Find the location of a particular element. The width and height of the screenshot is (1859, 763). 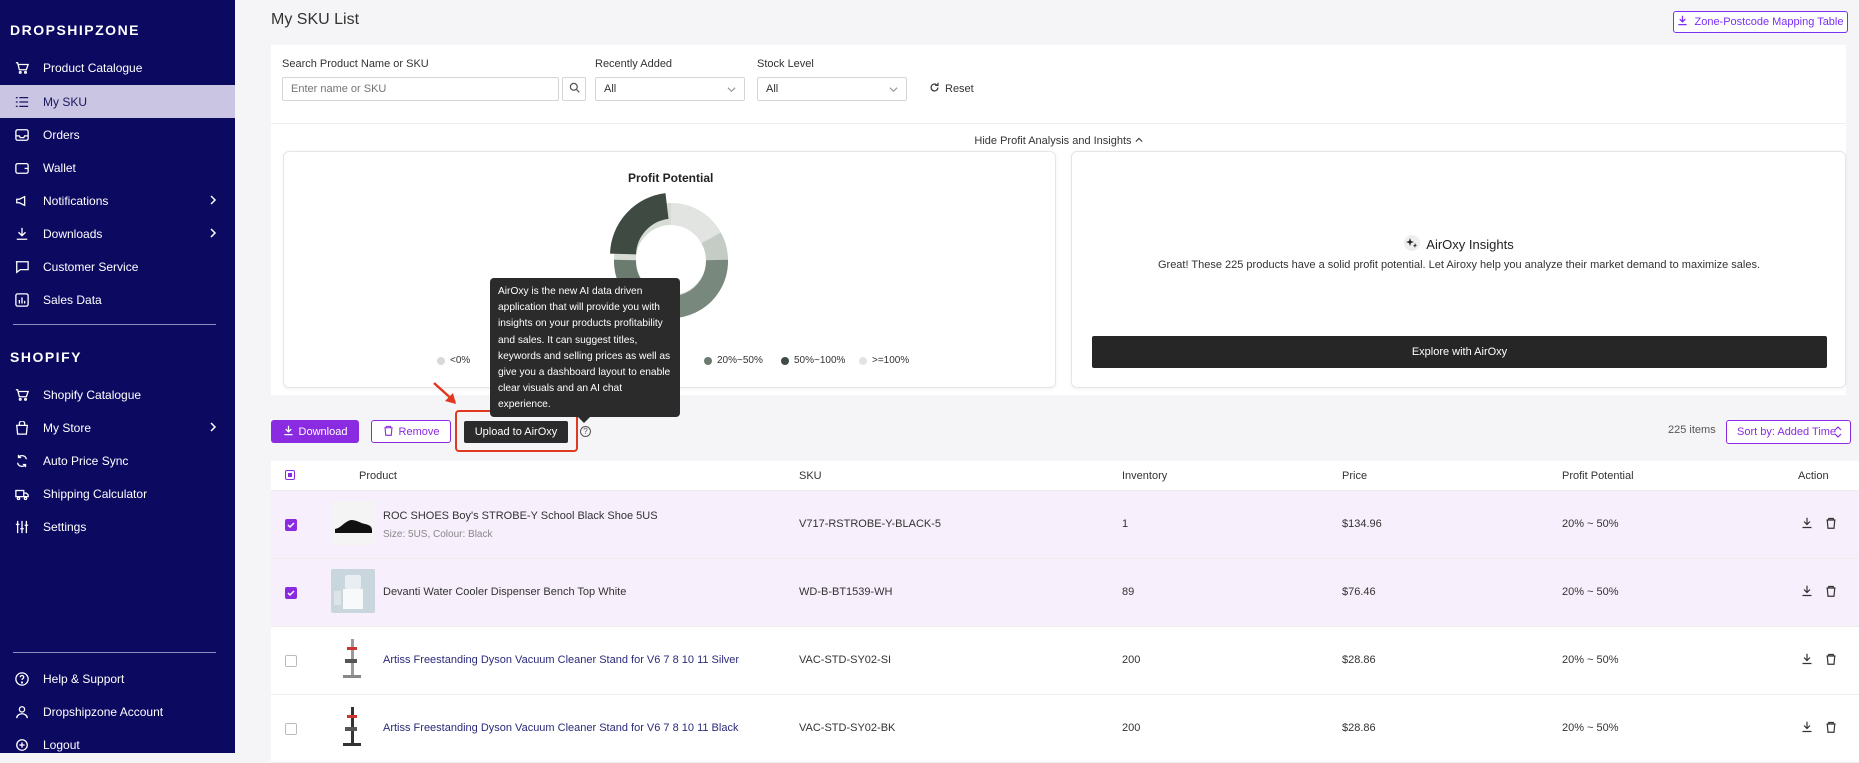

sort-label: Sort by: Added Time is located at coordinates (1787, 432).